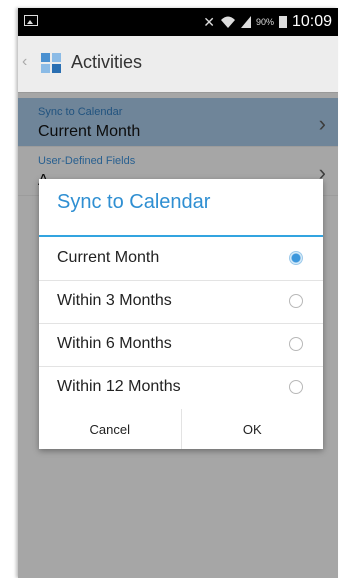 This screenshot has width=345, height=578. What do you see at coordinates (264, 22) in the screenshot?
I see `battery-percent: 90%` at bounding box center [264, 22].